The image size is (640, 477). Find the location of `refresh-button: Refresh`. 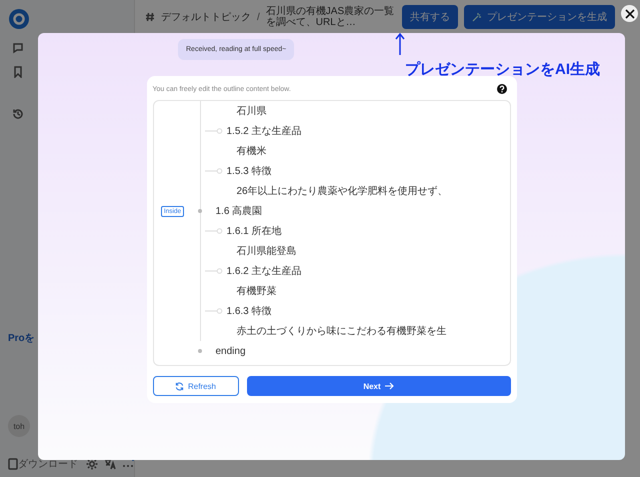

refresh-button: Refresh is located at coordinates (195, 386).